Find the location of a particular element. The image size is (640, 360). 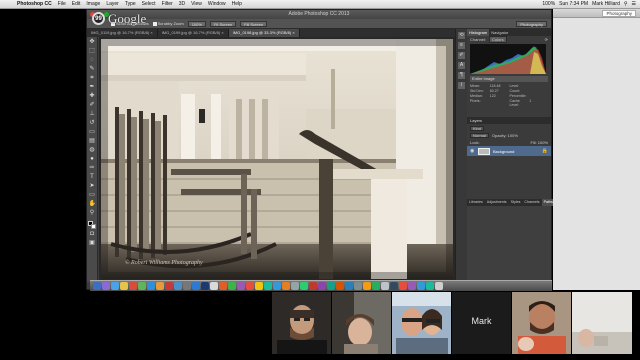

layer-row: ◉ Background 🔒 is located at coordinates (509, 151).